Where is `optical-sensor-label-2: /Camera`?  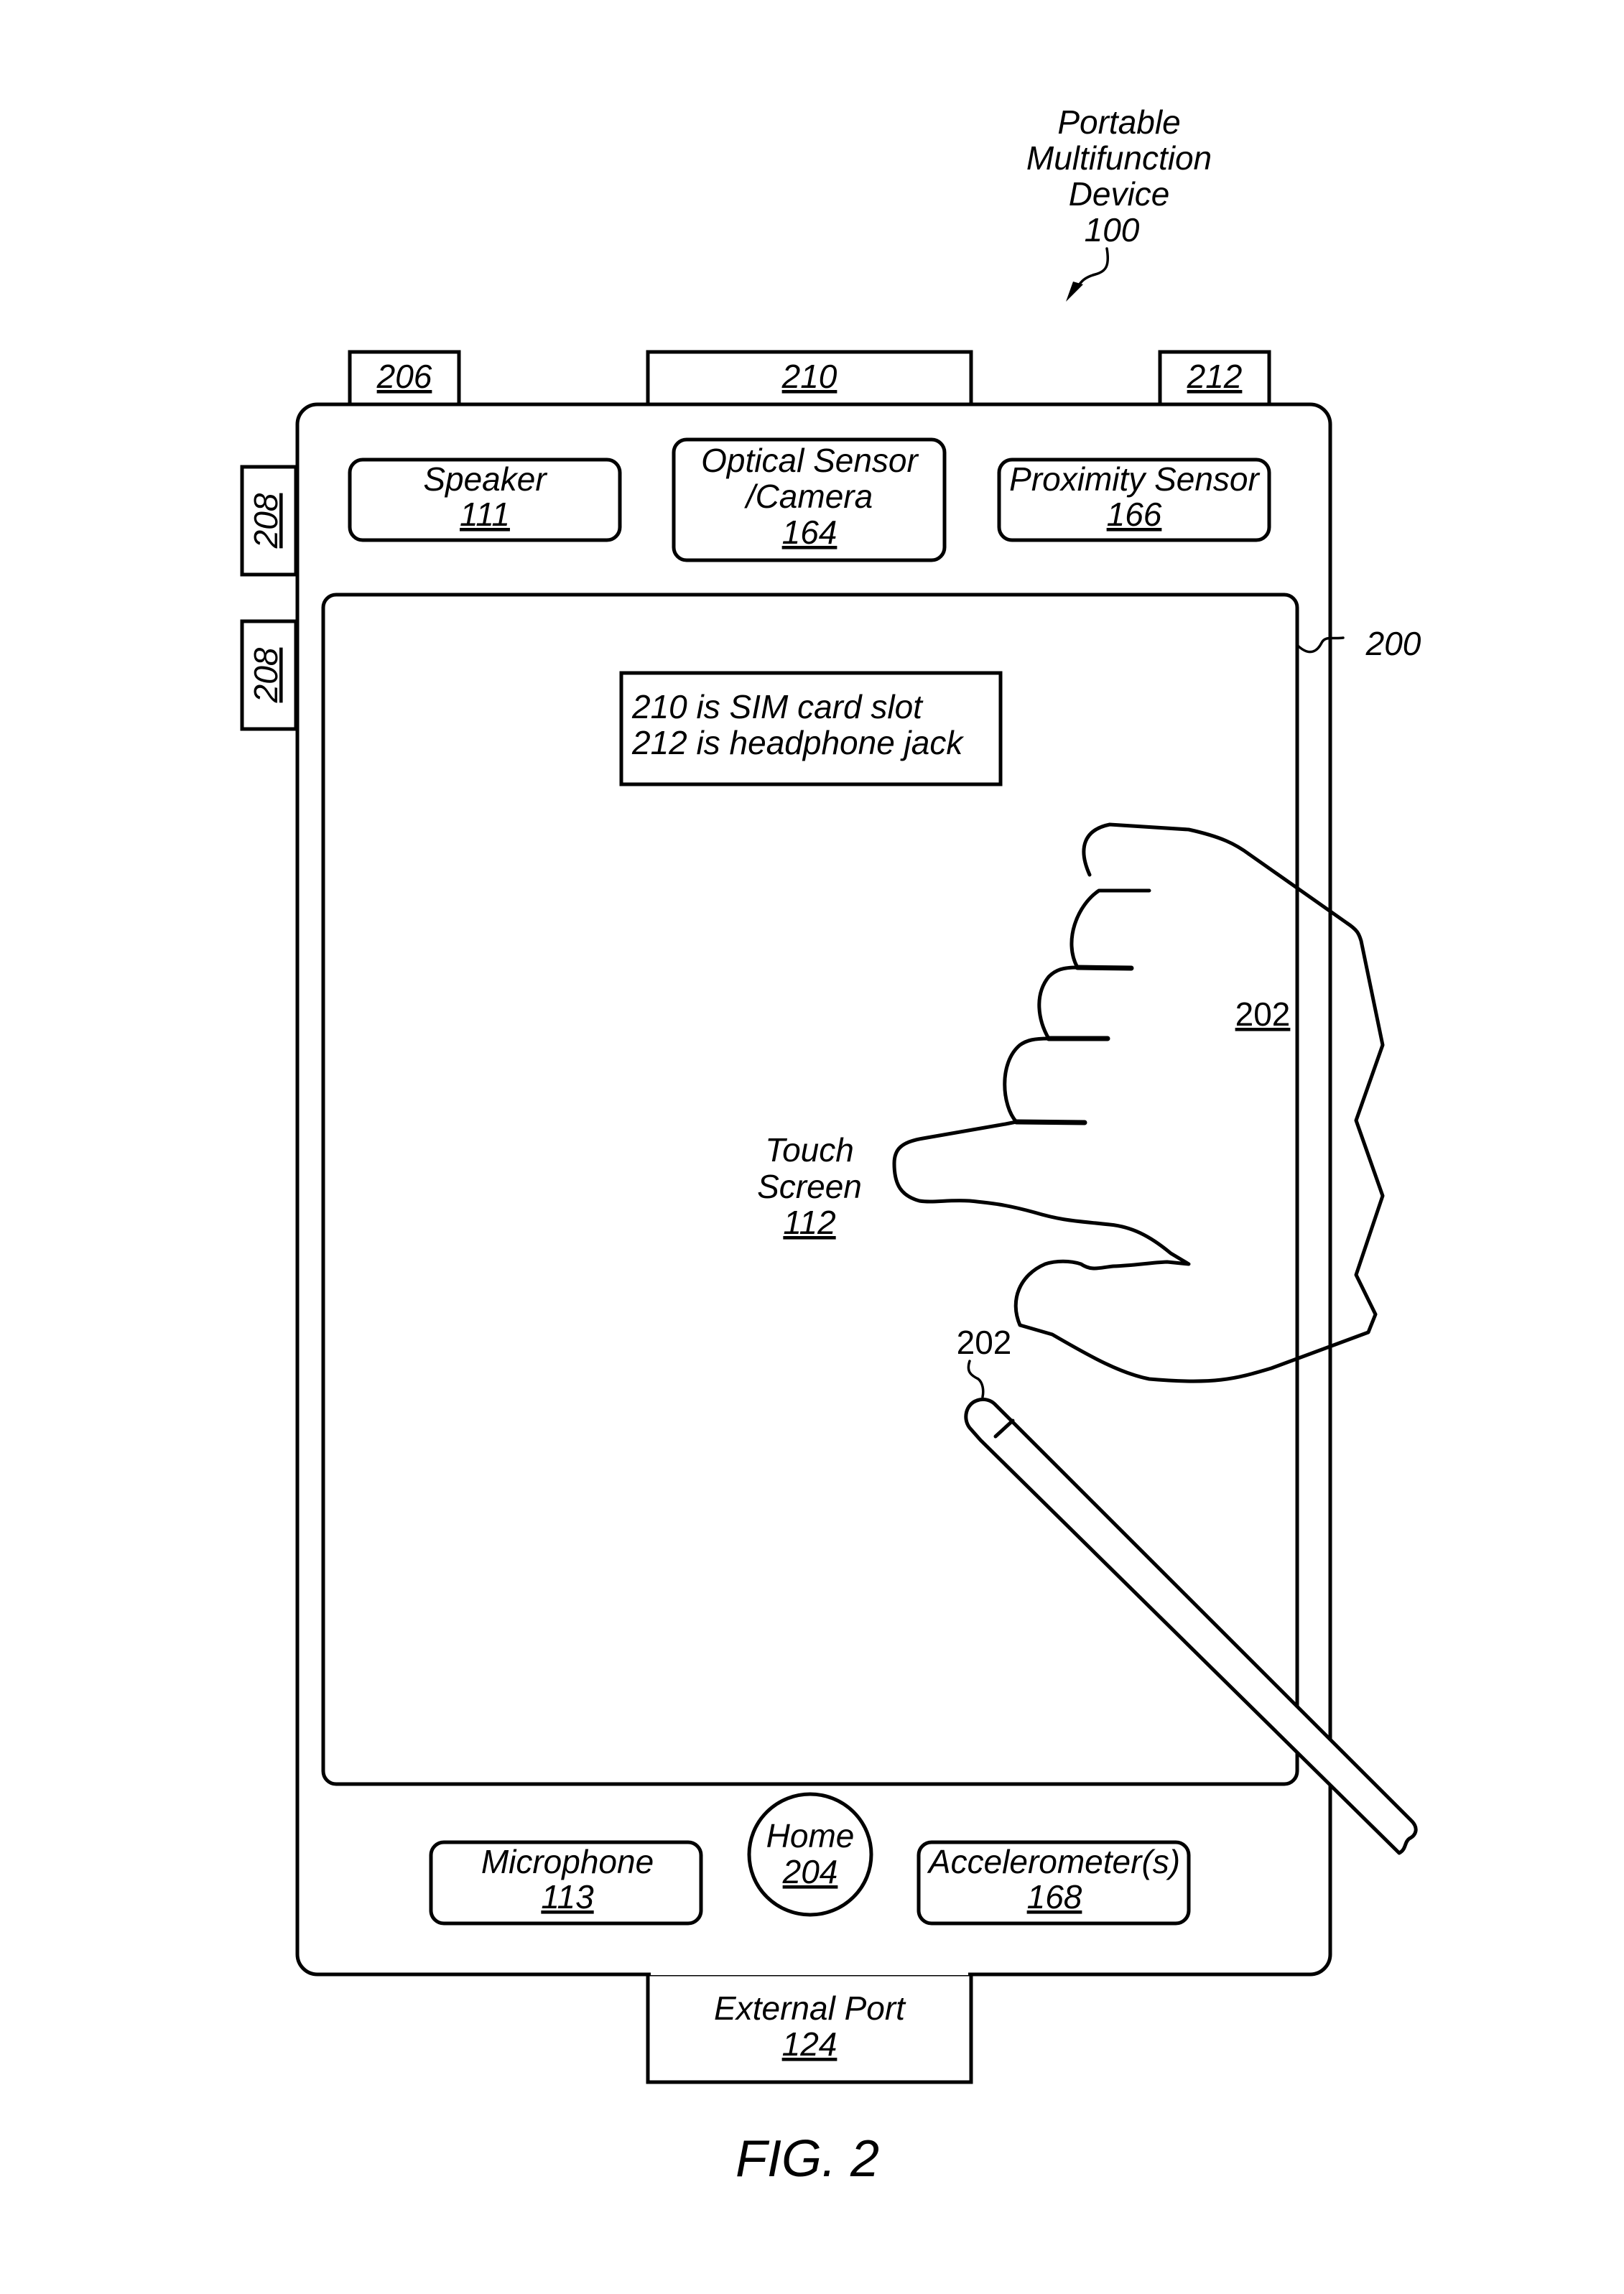 optical-sensor-label-2: /Camera is located at coordinates (808, 496).